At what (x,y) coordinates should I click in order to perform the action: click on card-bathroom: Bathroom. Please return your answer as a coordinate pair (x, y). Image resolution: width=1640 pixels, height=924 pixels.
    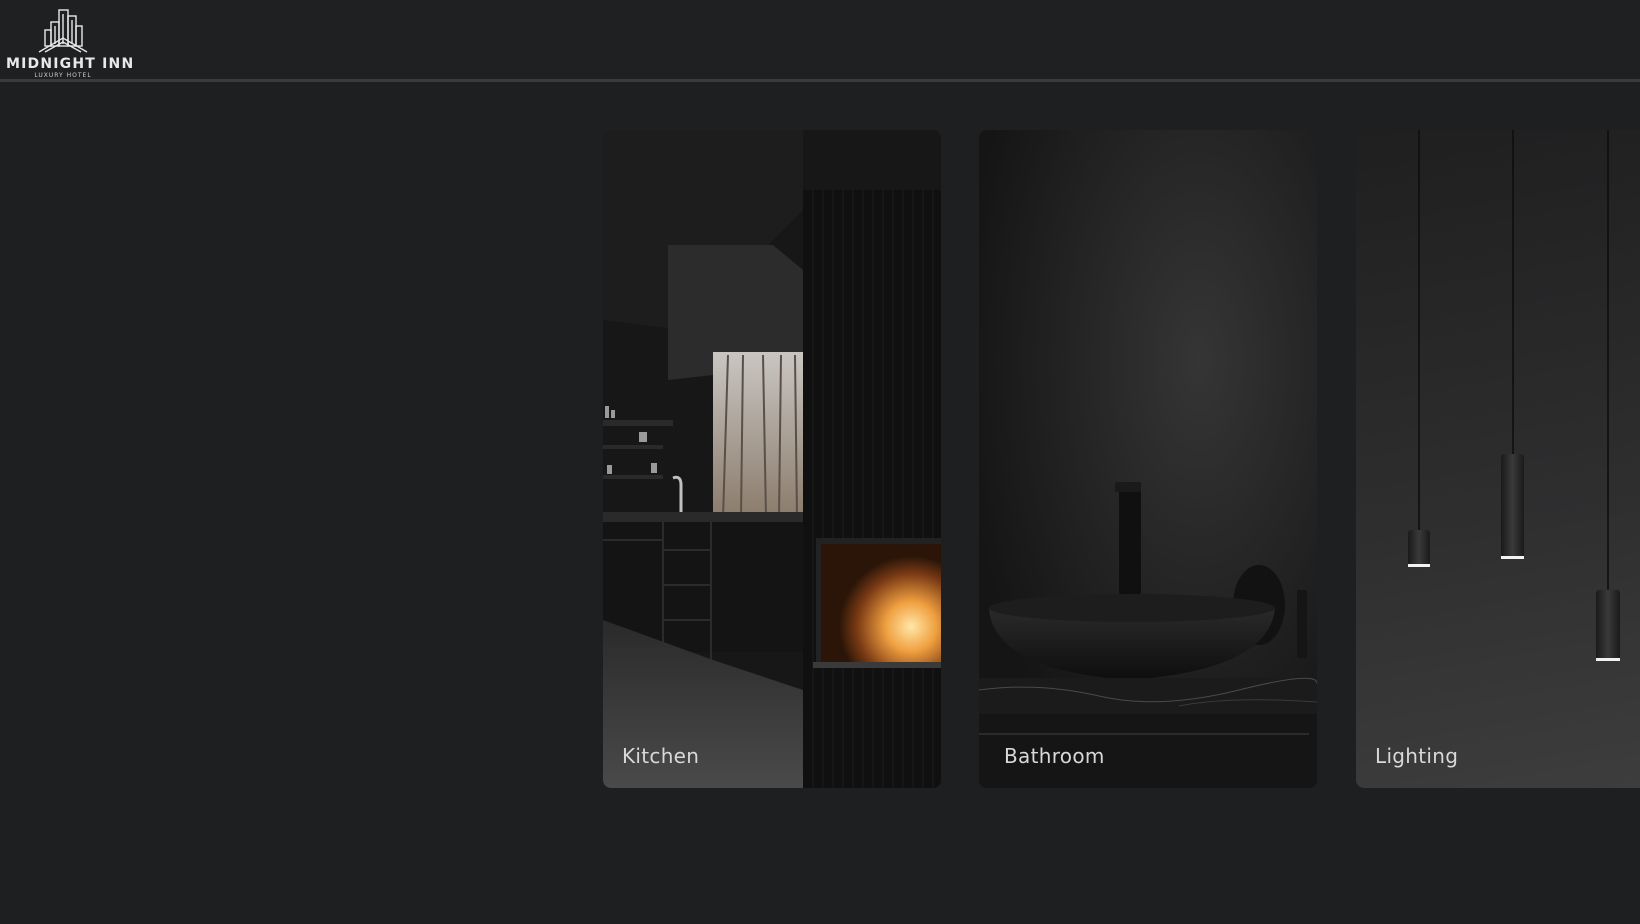
    Looking at the image, I should click on (1148, 459).